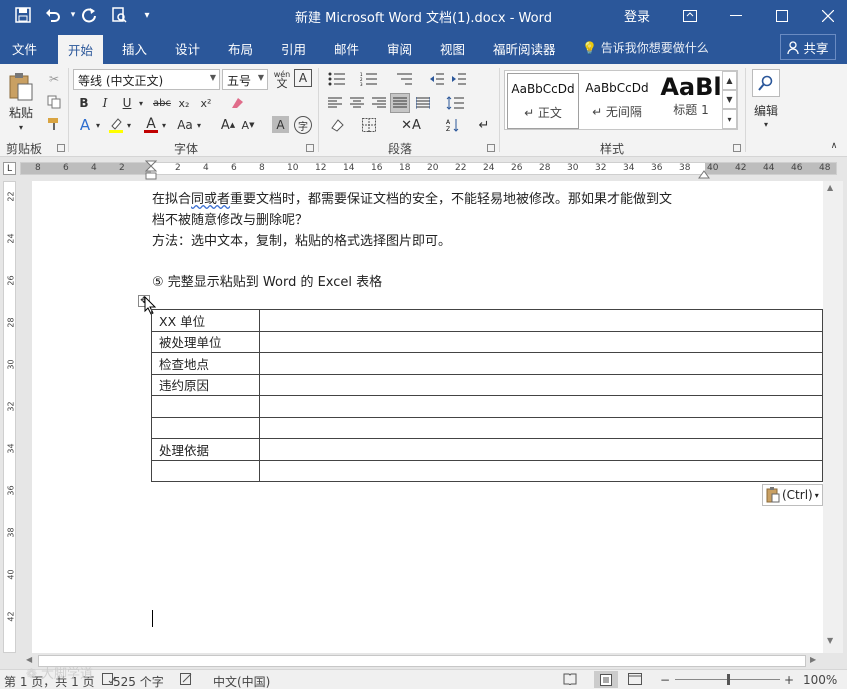  I want to click on tab-mailings: 邮件, so click(346, 48).